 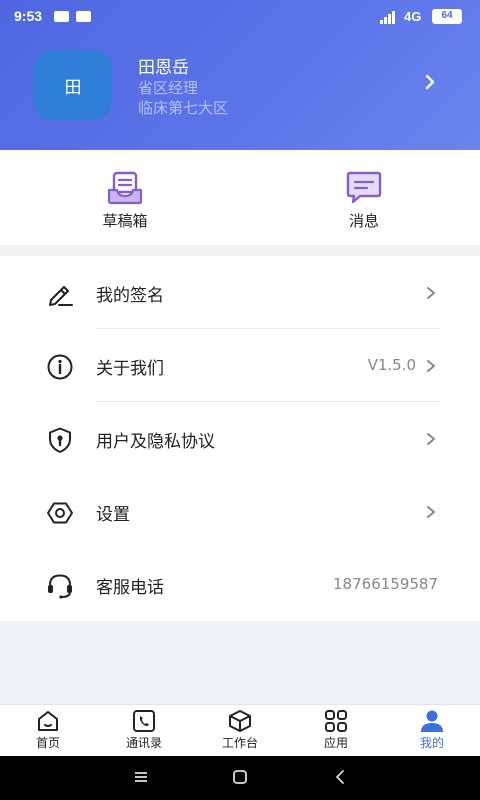 I want to click on bottom-tab-bar: 首页 通讯录 工作台 应用 我的, so click(x=240, y=730).